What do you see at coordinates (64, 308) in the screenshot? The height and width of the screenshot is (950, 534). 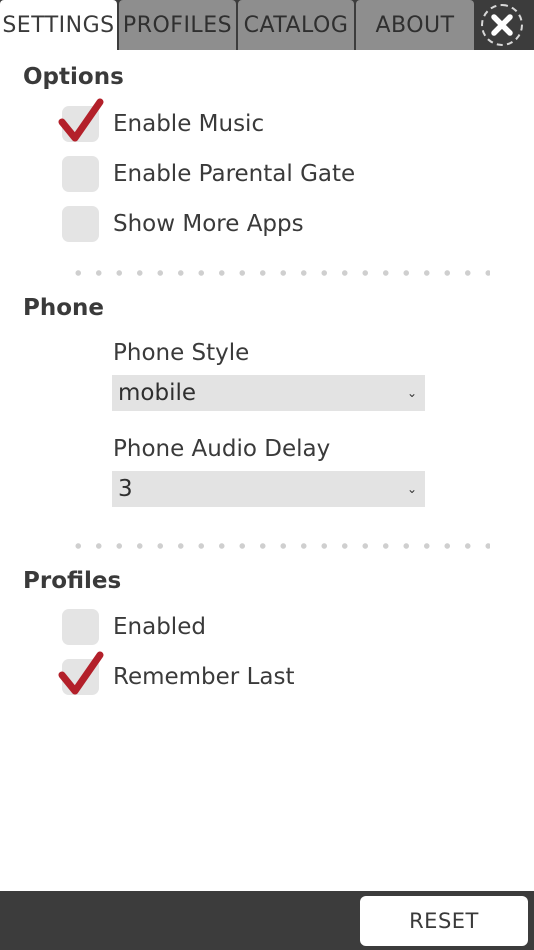 I see `phone-section-title: Phone` at bounding box center [64, 308].